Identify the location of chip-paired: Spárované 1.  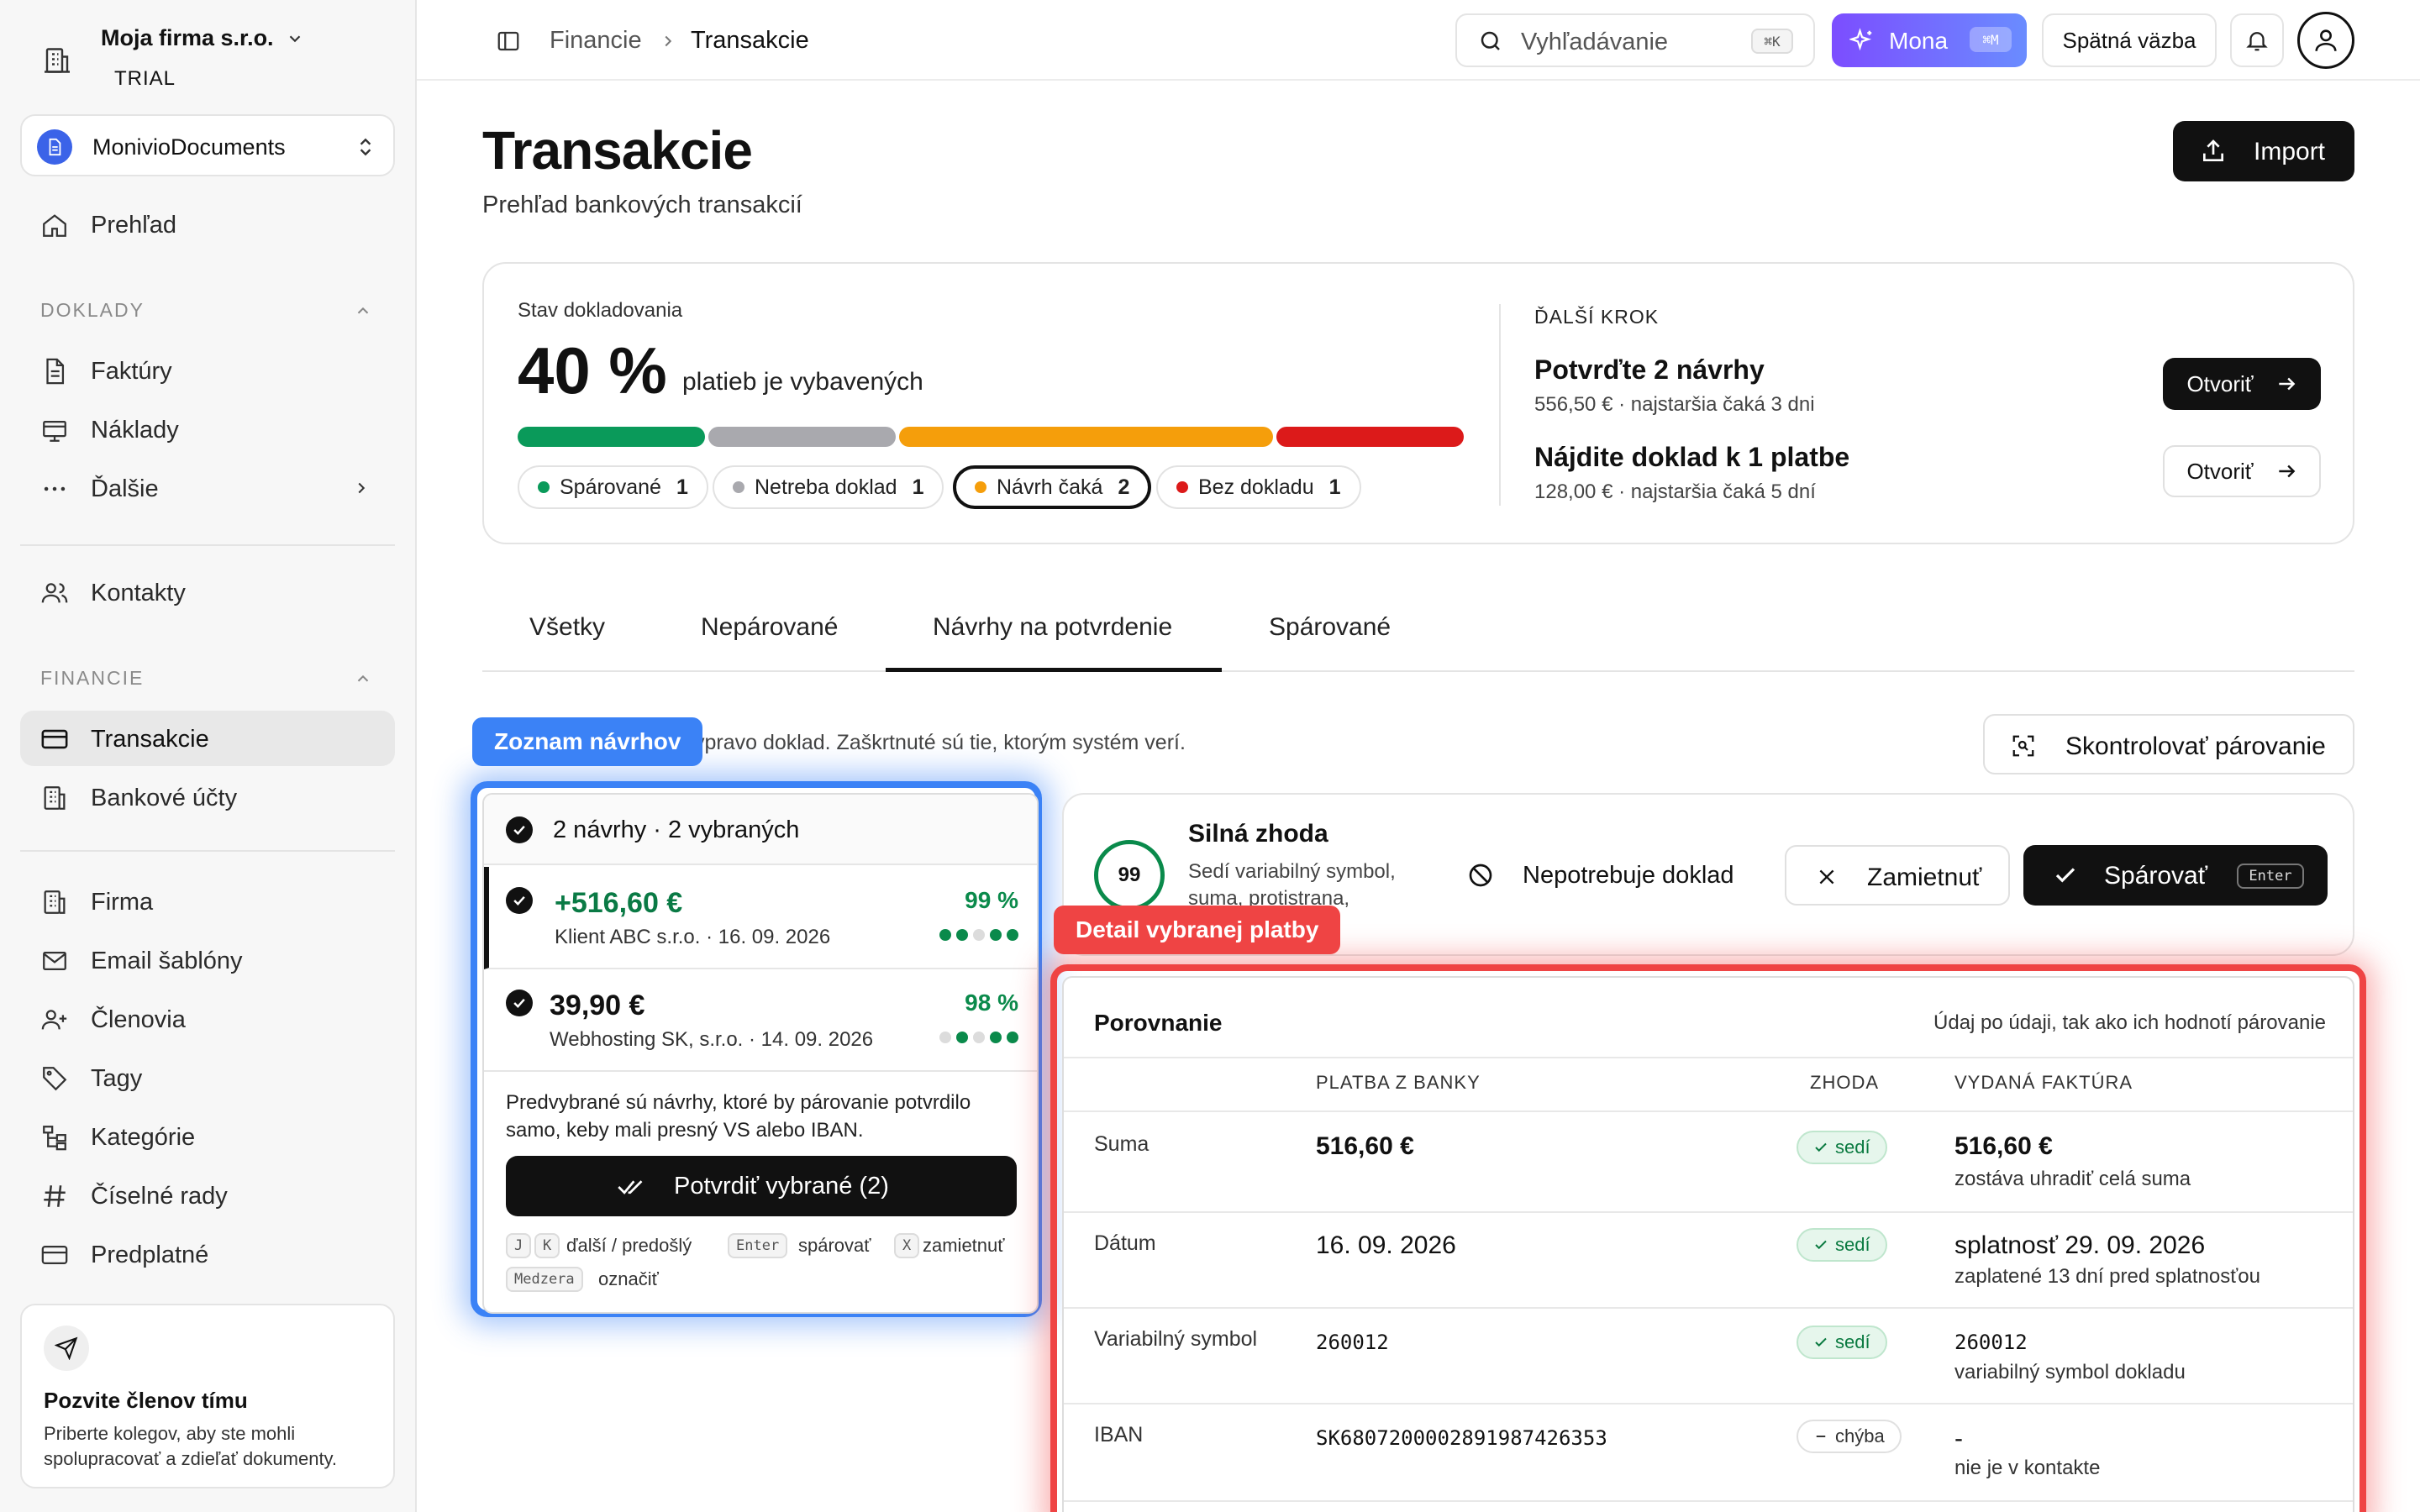
(613, 487).